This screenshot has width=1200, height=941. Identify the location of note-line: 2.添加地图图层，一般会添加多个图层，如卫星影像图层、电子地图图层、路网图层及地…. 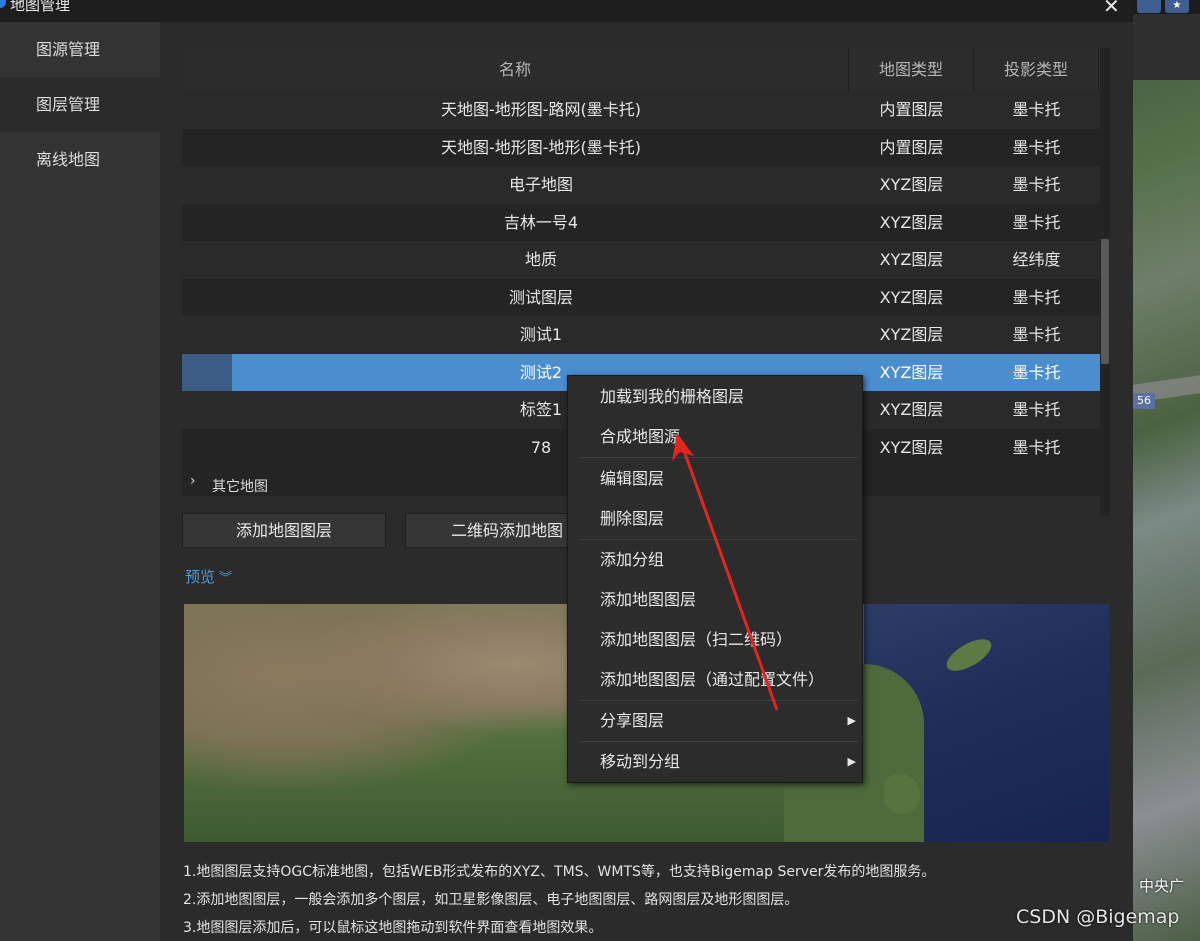
(491, 900).